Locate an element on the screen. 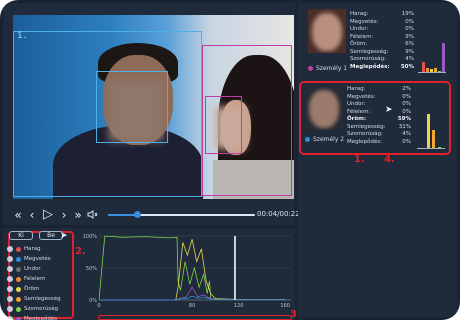 This screenshot has width=460, height=320. legend-label: Félelem is located at coordinates (35, 279).